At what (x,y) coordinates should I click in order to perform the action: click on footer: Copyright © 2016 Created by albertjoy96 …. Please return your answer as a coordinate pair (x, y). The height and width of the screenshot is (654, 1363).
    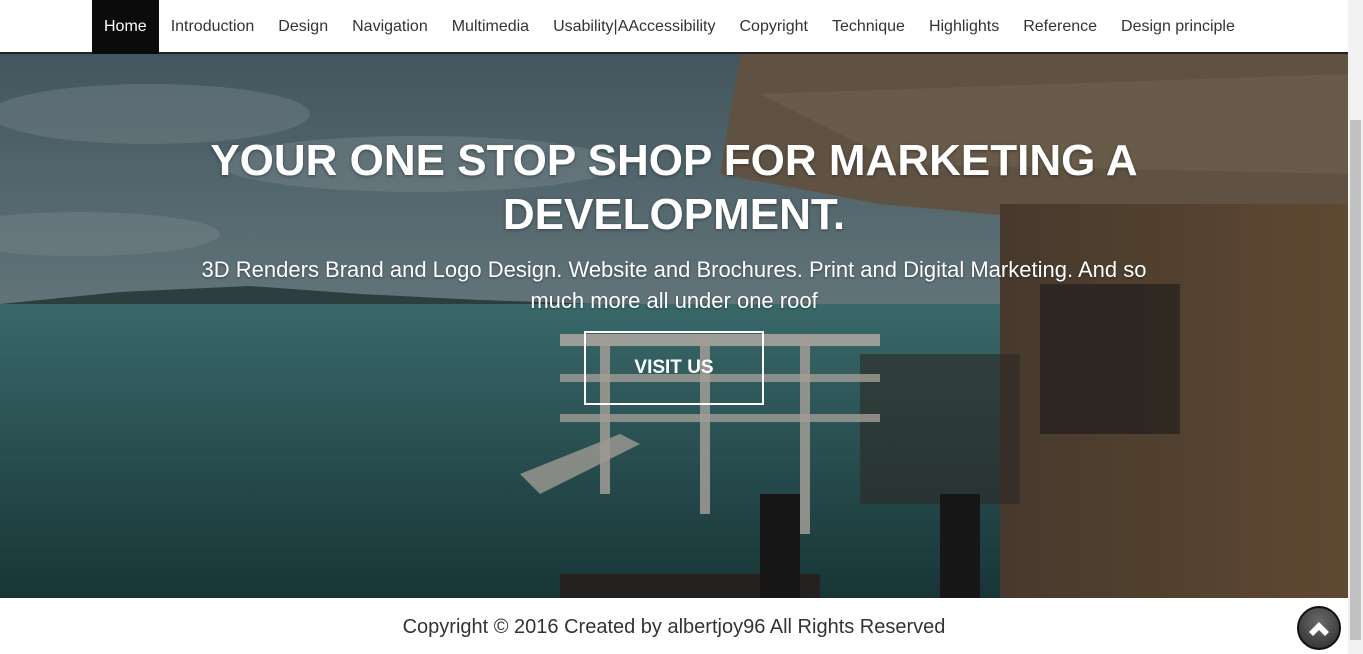
    Looking at the image, I should click on (674, 626).